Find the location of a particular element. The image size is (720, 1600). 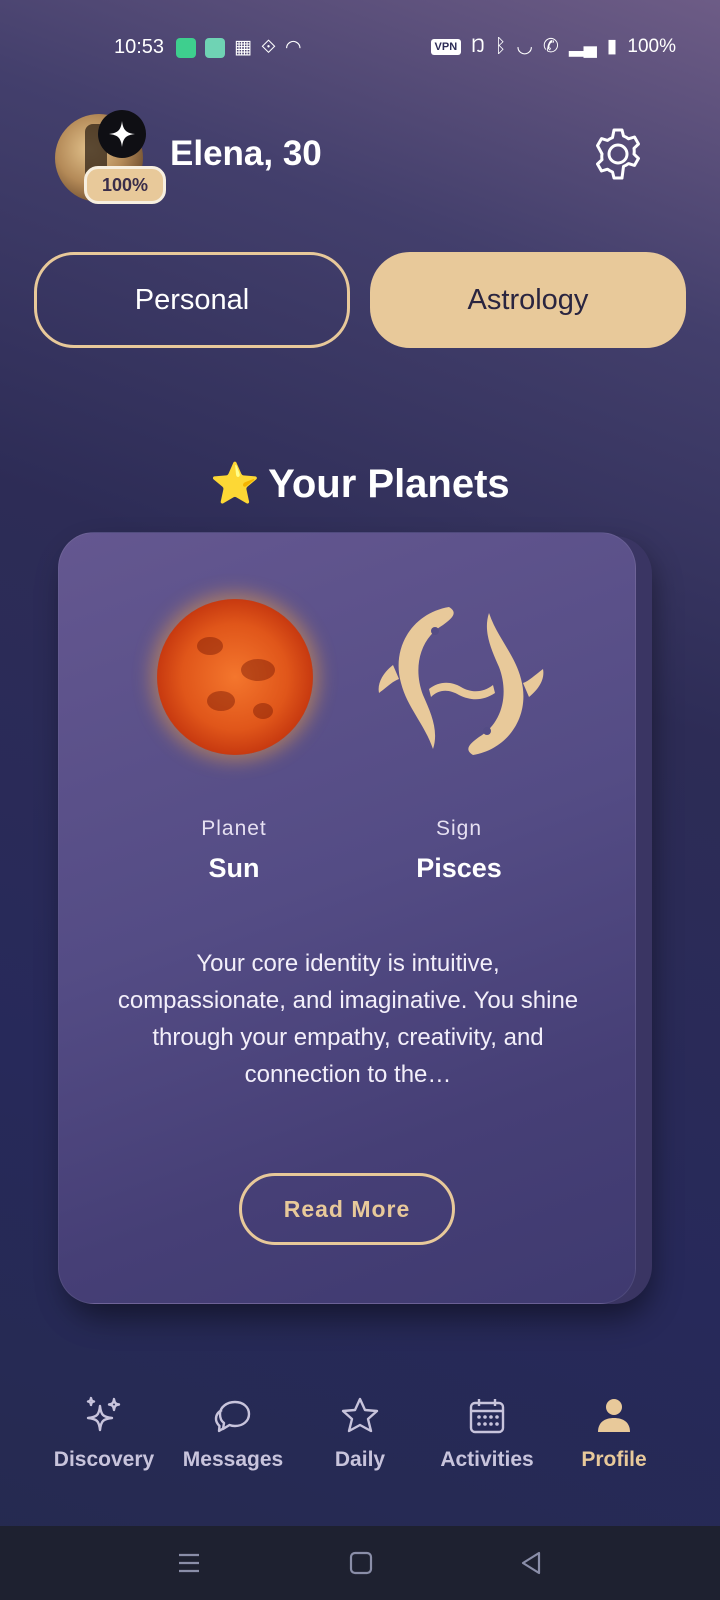

nav-messages-label: Messages is located at coordinates (233, 1459).